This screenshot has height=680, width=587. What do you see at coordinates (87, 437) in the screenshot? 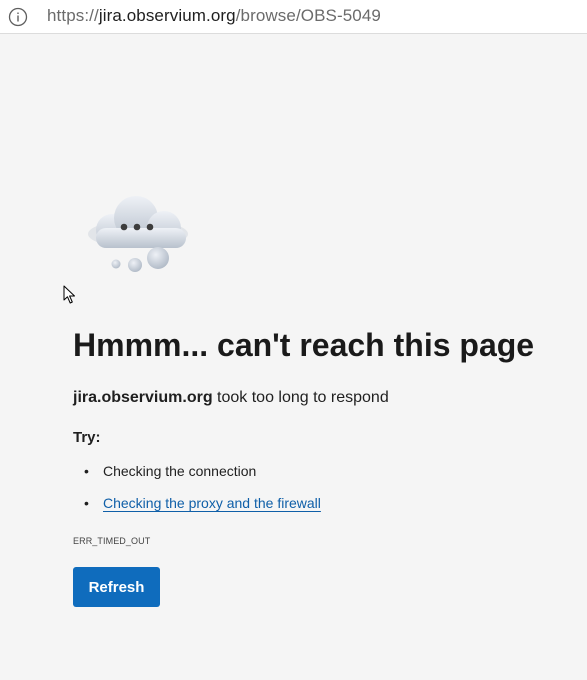
I see `try-label: Try:` at bounding box center [87, 437].